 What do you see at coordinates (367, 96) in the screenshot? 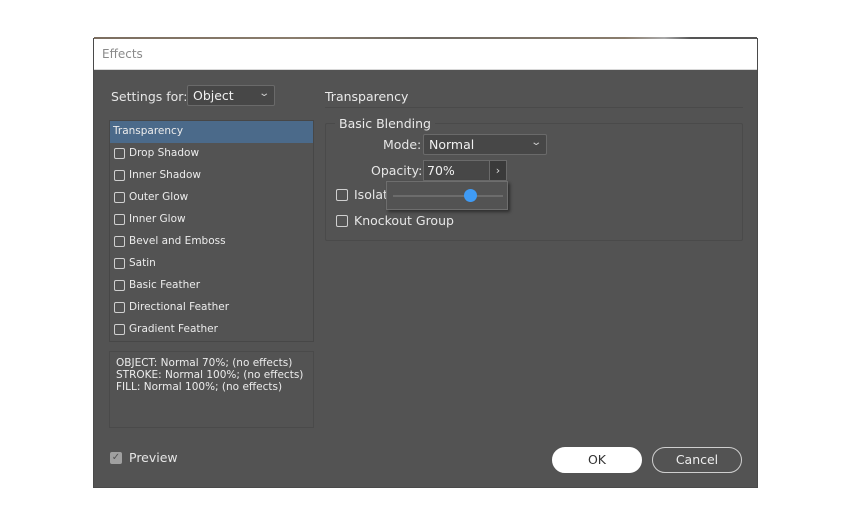
I see `section-title: Transparency` at bounding box center [367, 96].